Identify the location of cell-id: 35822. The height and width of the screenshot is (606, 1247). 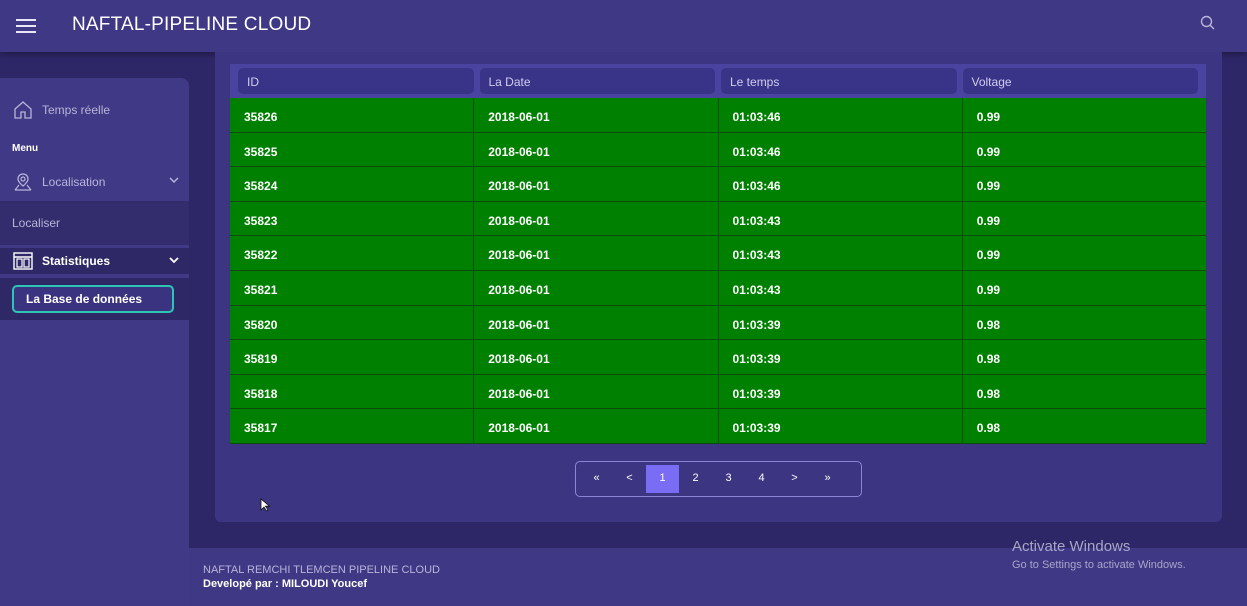
(352, 253).